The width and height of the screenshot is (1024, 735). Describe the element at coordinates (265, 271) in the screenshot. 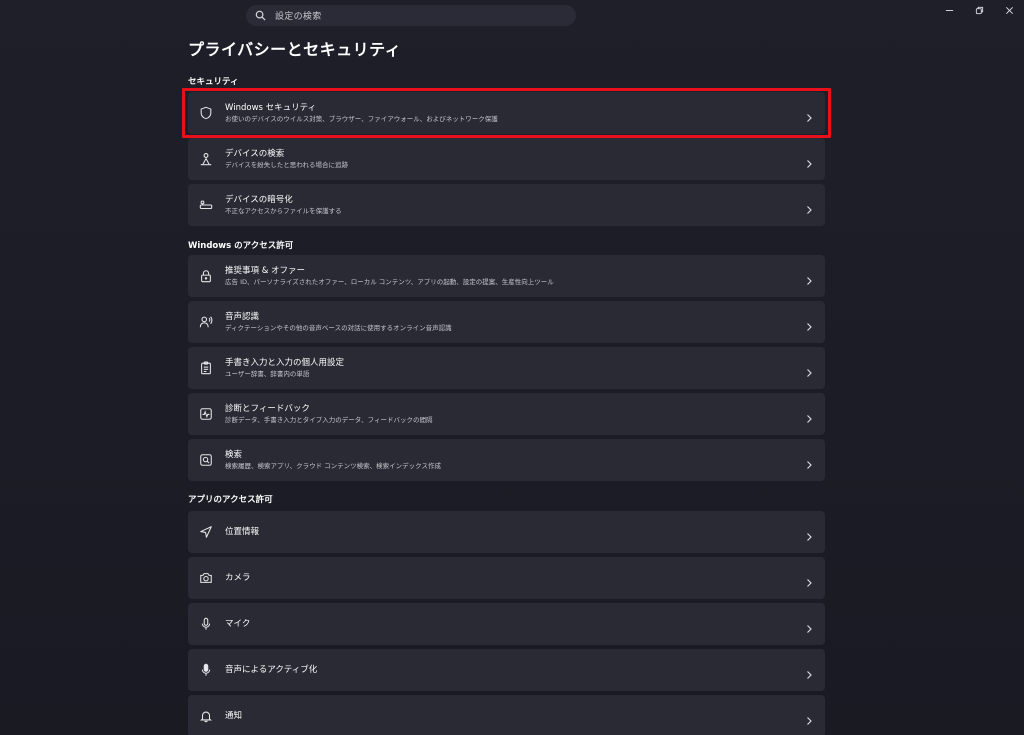

I see `item-title: 推奨事項 & オファー` at that location.